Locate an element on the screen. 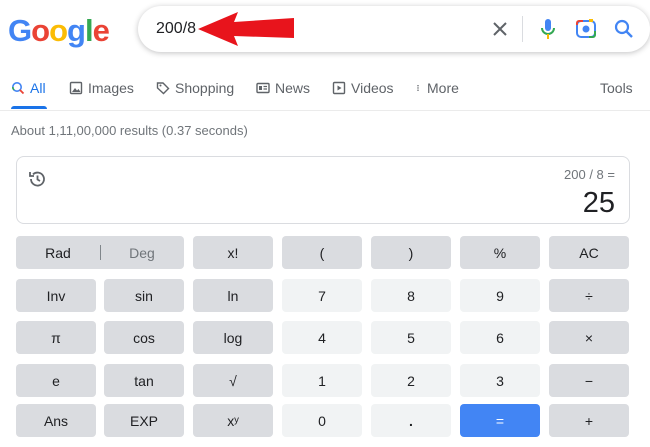  open-paren-button: ( is located at coordinates (322, 252).